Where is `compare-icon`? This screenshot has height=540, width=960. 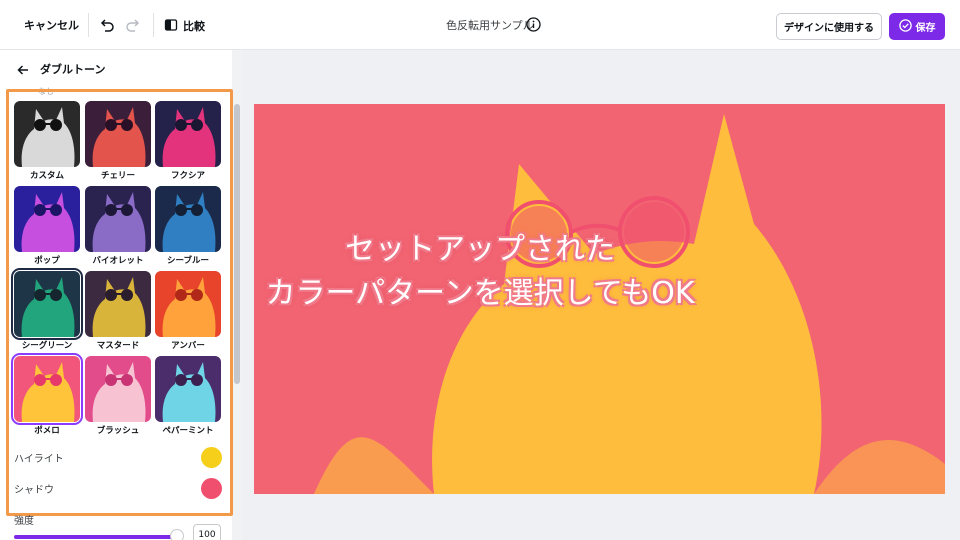 compare-icon is located at coordinates (171, 26).